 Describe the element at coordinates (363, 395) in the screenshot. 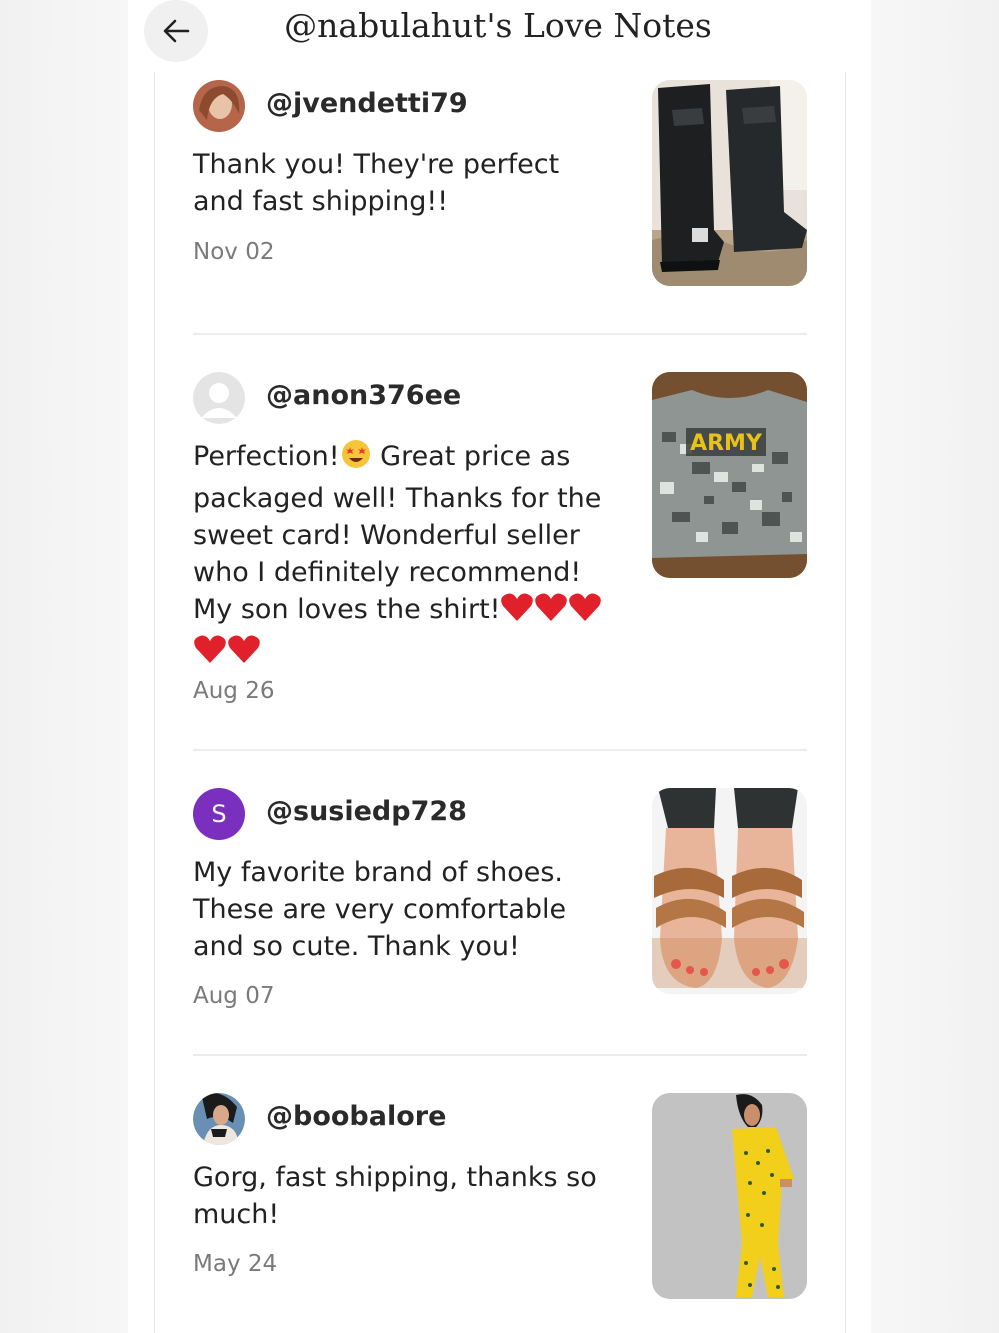

I see `username-link: @anon376ee` at that location.